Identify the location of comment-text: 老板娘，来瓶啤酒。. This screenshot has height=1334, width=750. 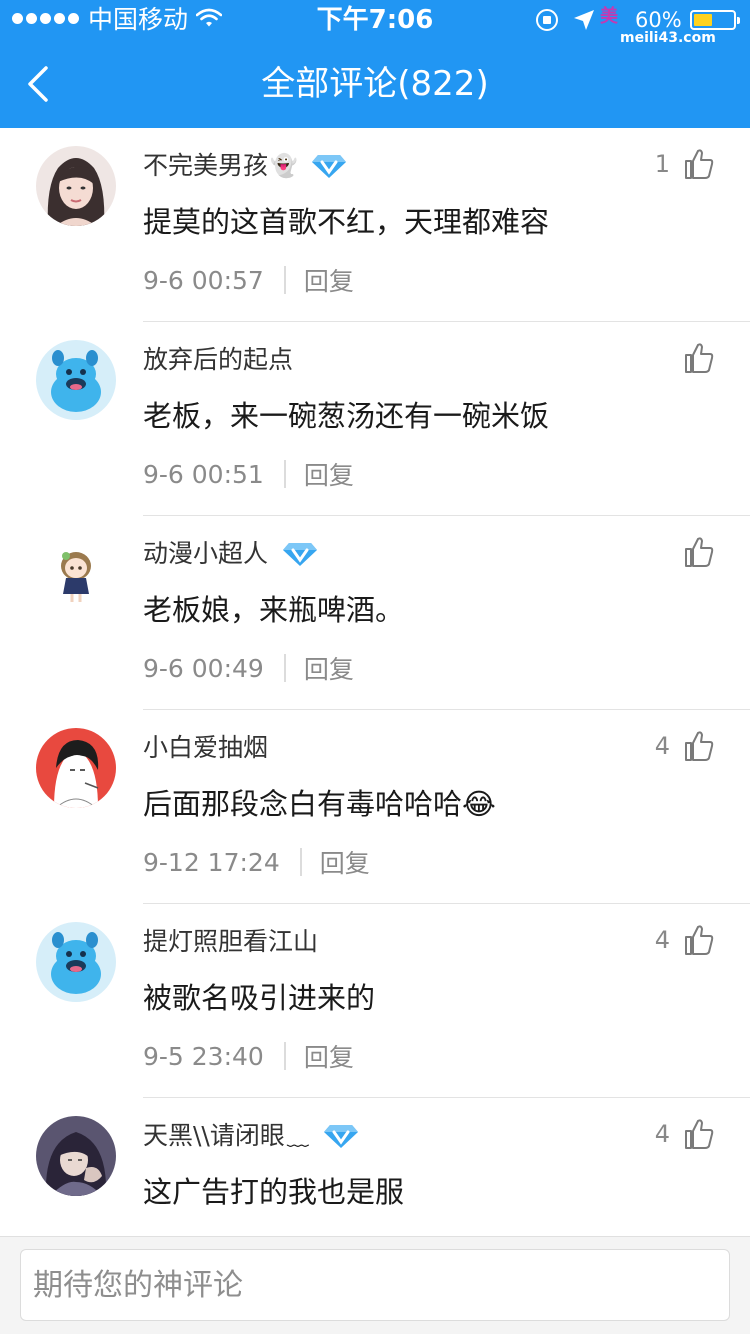
(274, 610).